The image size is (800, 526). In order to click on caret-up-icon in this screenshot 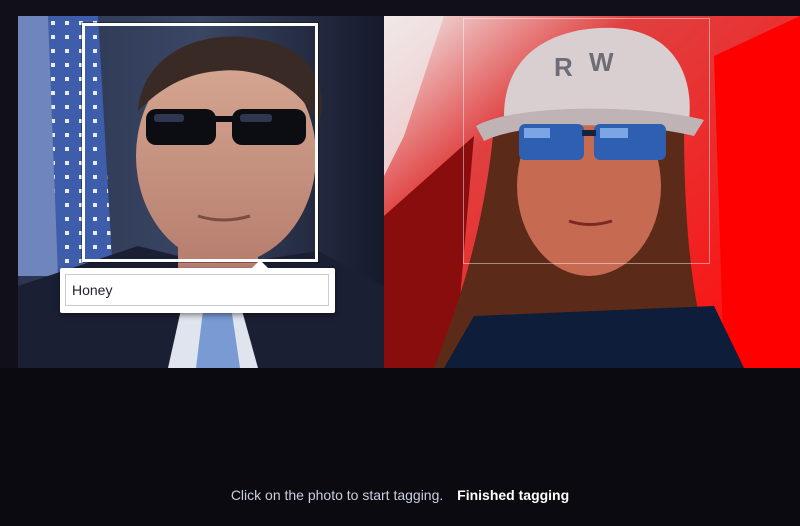, I will do `click(260, 264)`.